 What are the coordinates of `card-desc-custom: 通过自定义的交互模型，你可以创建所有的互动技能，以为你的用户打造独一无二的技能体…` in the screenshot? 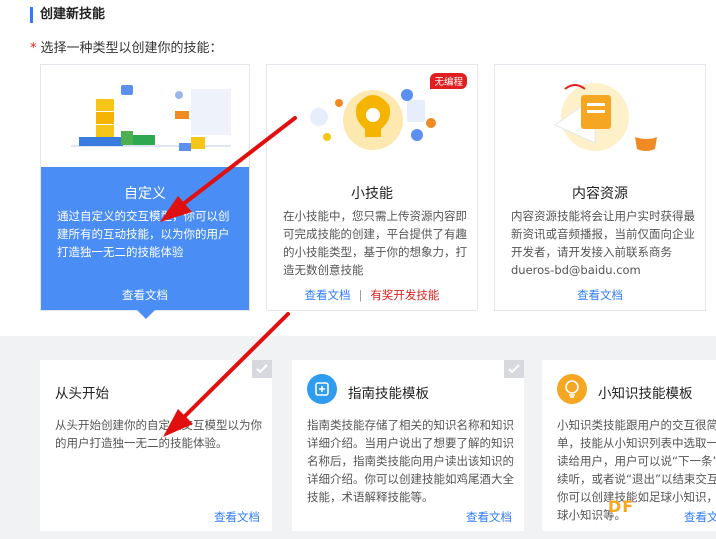 It's located at (143, 234).